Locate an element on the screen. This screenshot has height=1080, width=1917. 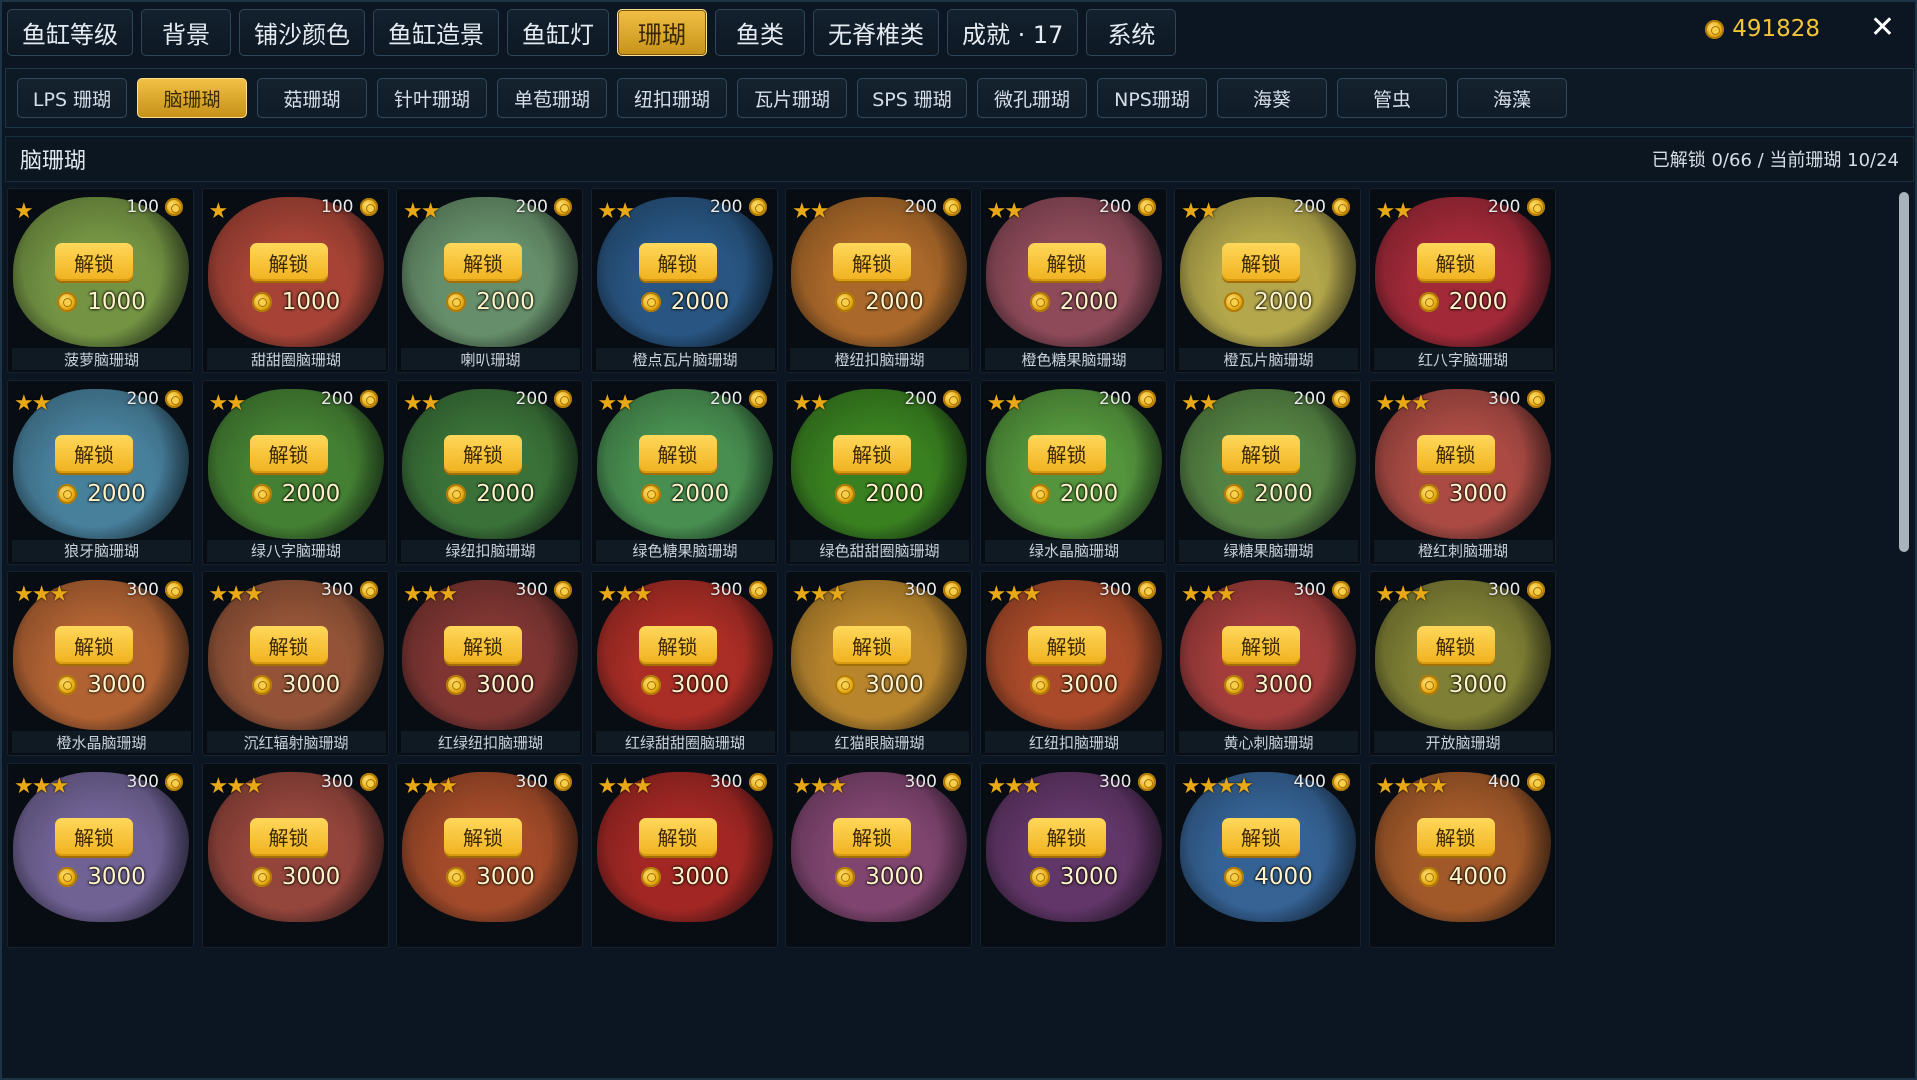
coral-card: ★★★ 300 解锁 3000 橙红刺脑珊瑚 is located at coordinates (1462, 472).